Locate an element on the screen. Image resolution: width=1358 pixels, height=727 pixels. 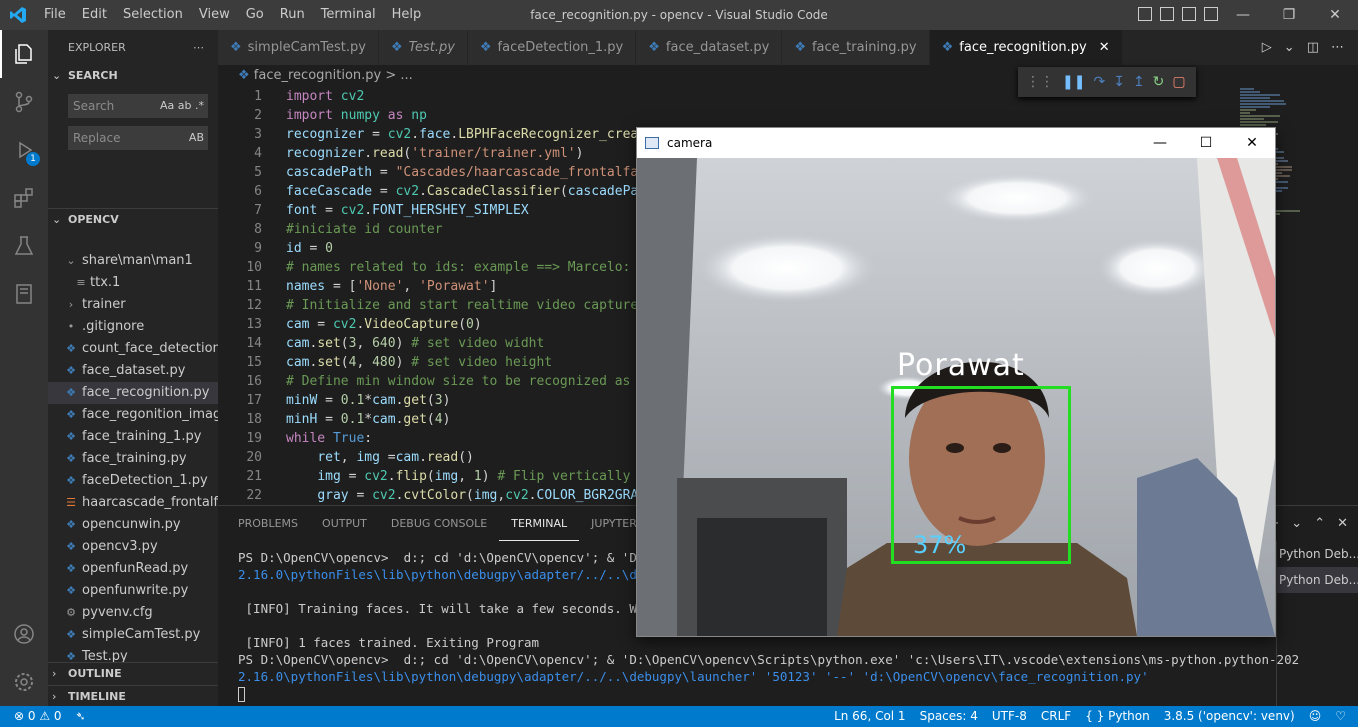
tree-item: ❖ faceDetection_1.py is located at coordinates (133, 481).